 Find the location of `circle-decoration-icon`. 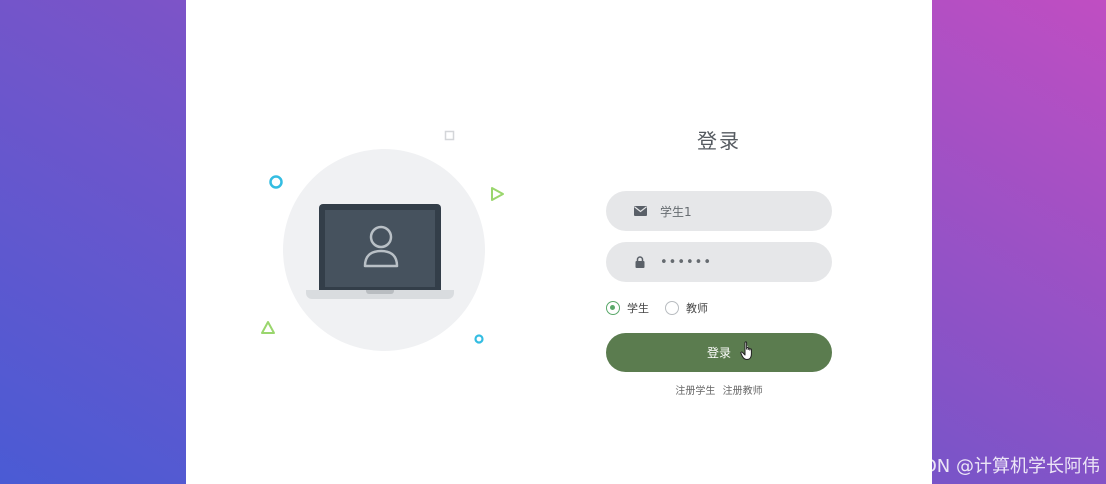

circle-decoration-icon is located at coordinates (276, 182).